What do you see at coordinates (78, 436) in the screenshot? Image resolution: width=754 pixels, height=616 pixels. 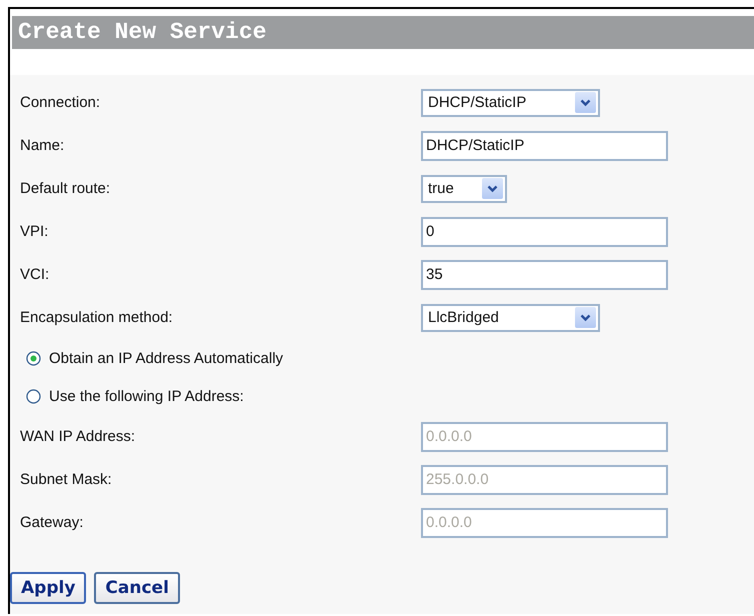 I see `field-label: WAN IP Address:` at bounding box center [78, 436].